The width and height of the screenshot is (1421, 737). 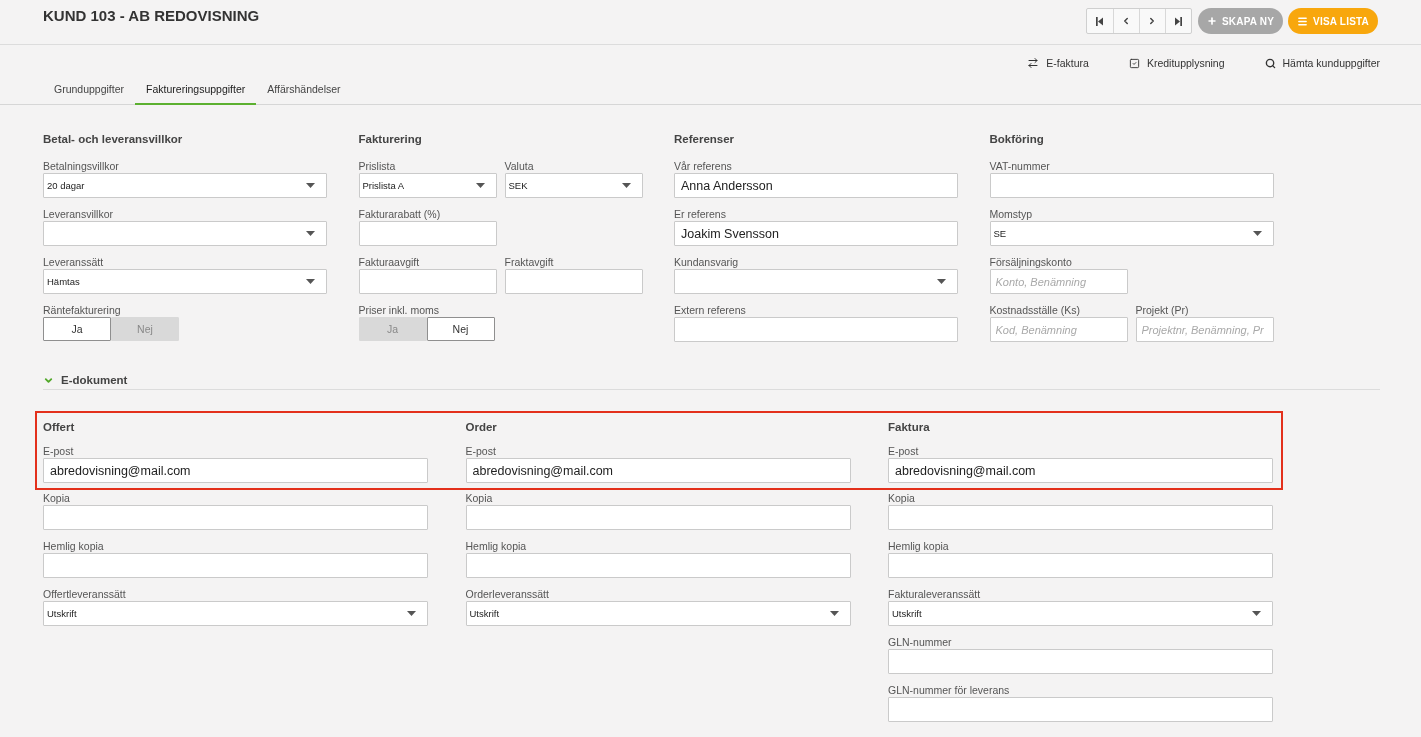 What do you see at coordinates (507, 594) in the screenshot?
I see `field-label: Orderleveranssätt` at bounding box center [507, 594].